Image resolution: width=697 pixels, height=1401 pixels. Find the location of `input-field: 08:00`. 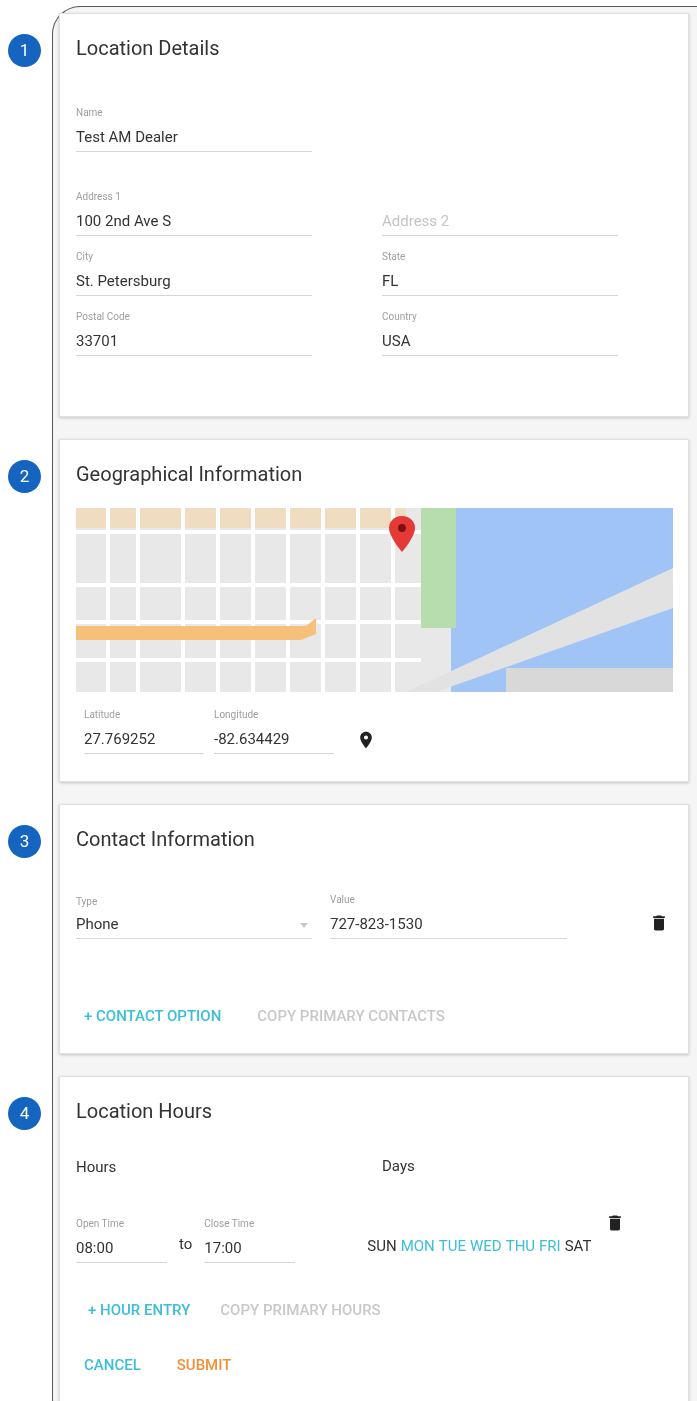

input-field: 08:00 is located at coordinates (121, 1250).